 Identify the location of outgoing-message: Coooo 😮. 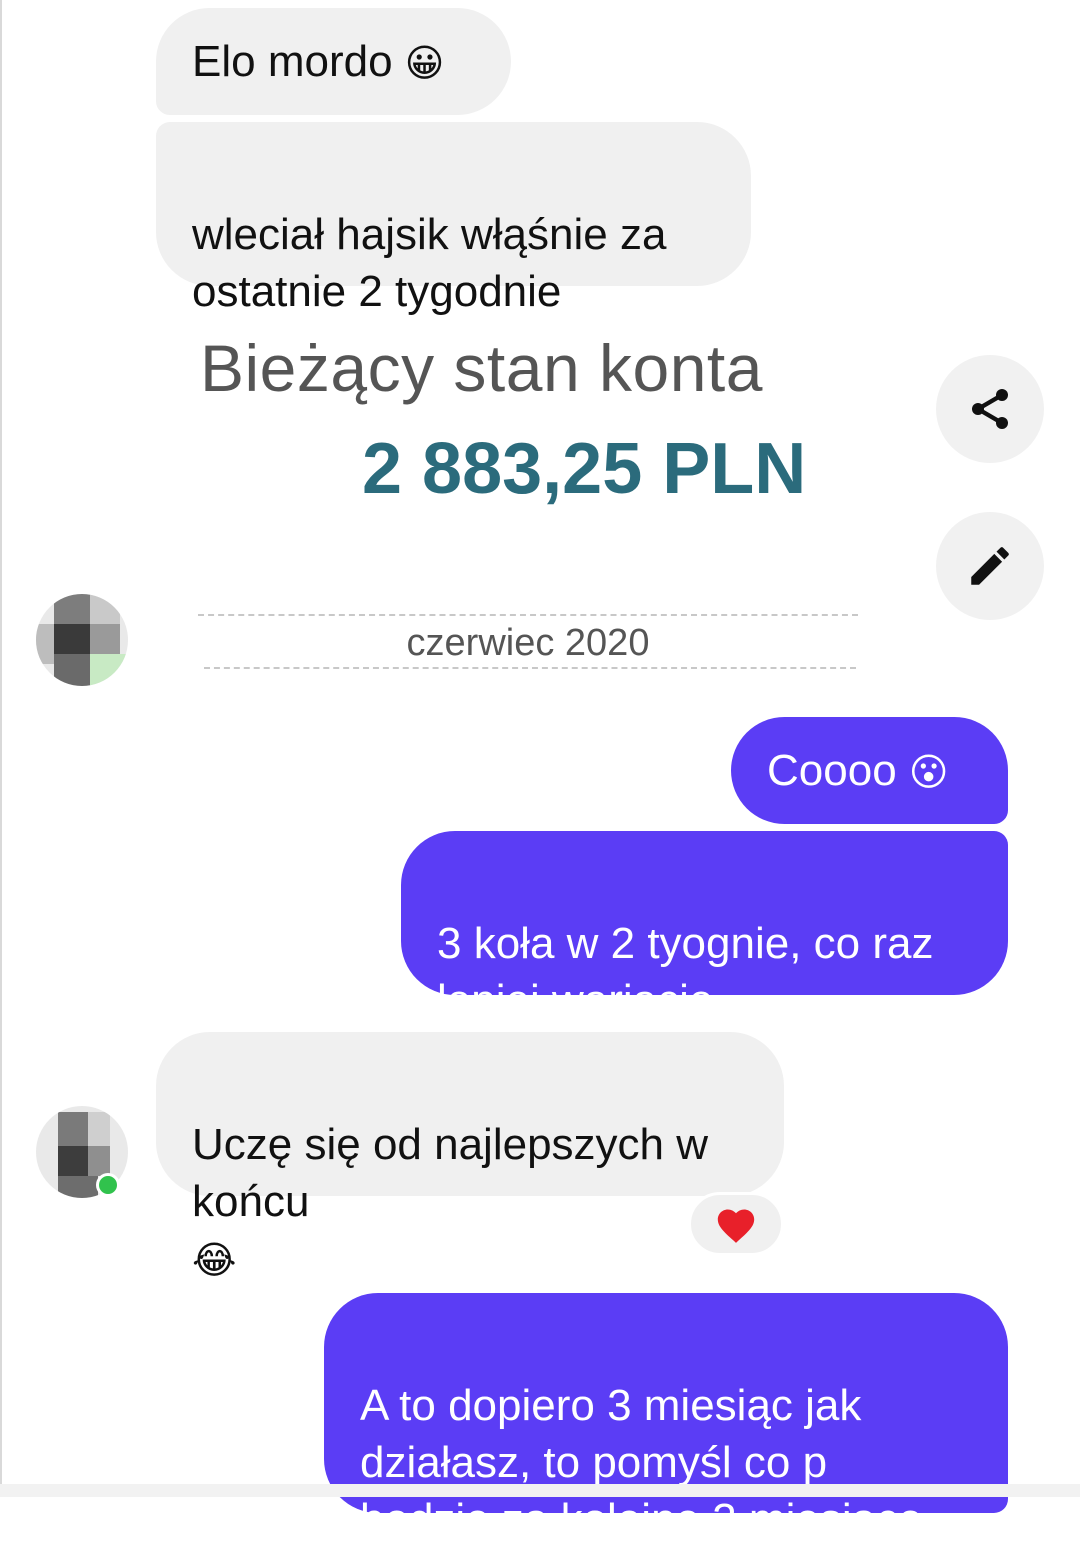
(869, 770).